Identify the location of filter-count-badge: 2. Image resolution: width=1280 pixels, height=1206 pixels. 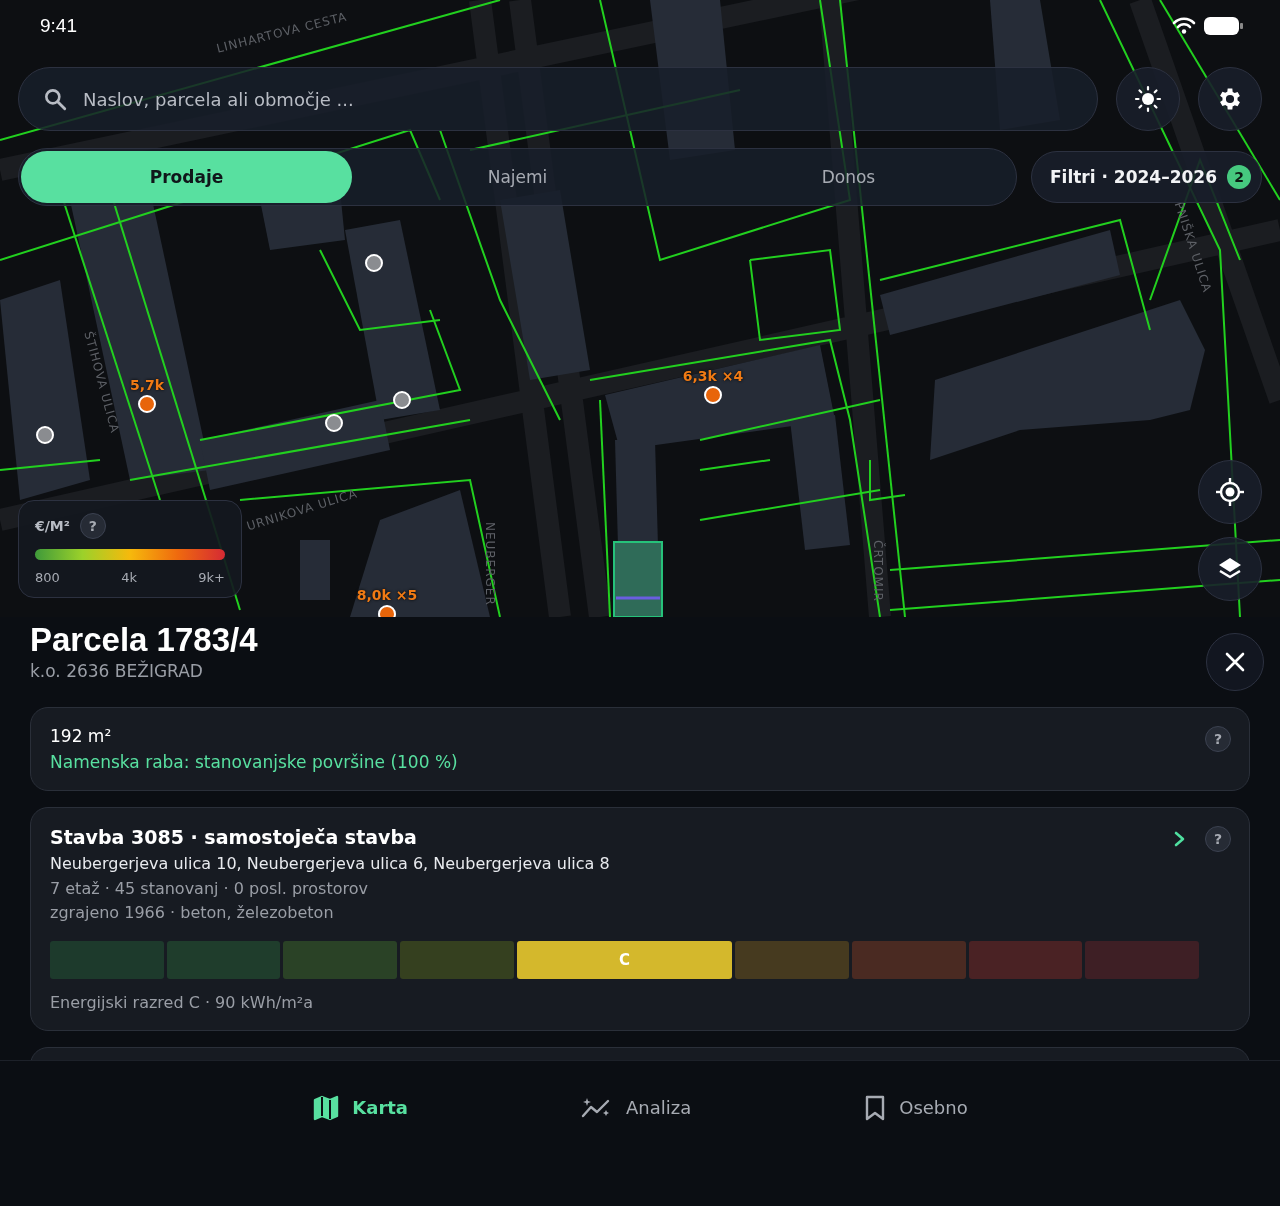
(1239, 177).